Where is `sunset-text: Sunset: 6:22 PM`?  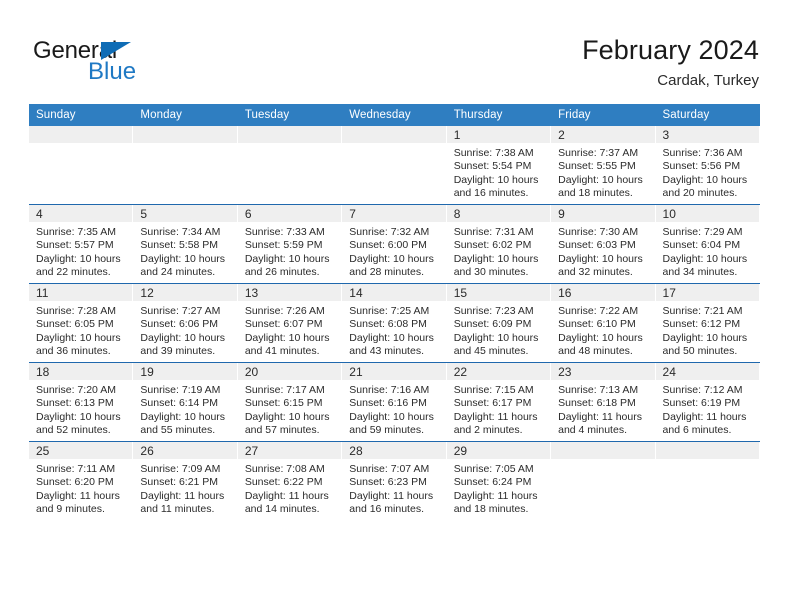
sunset-text: Sunset: 6:22 PM is located at coordinates (283, 482).